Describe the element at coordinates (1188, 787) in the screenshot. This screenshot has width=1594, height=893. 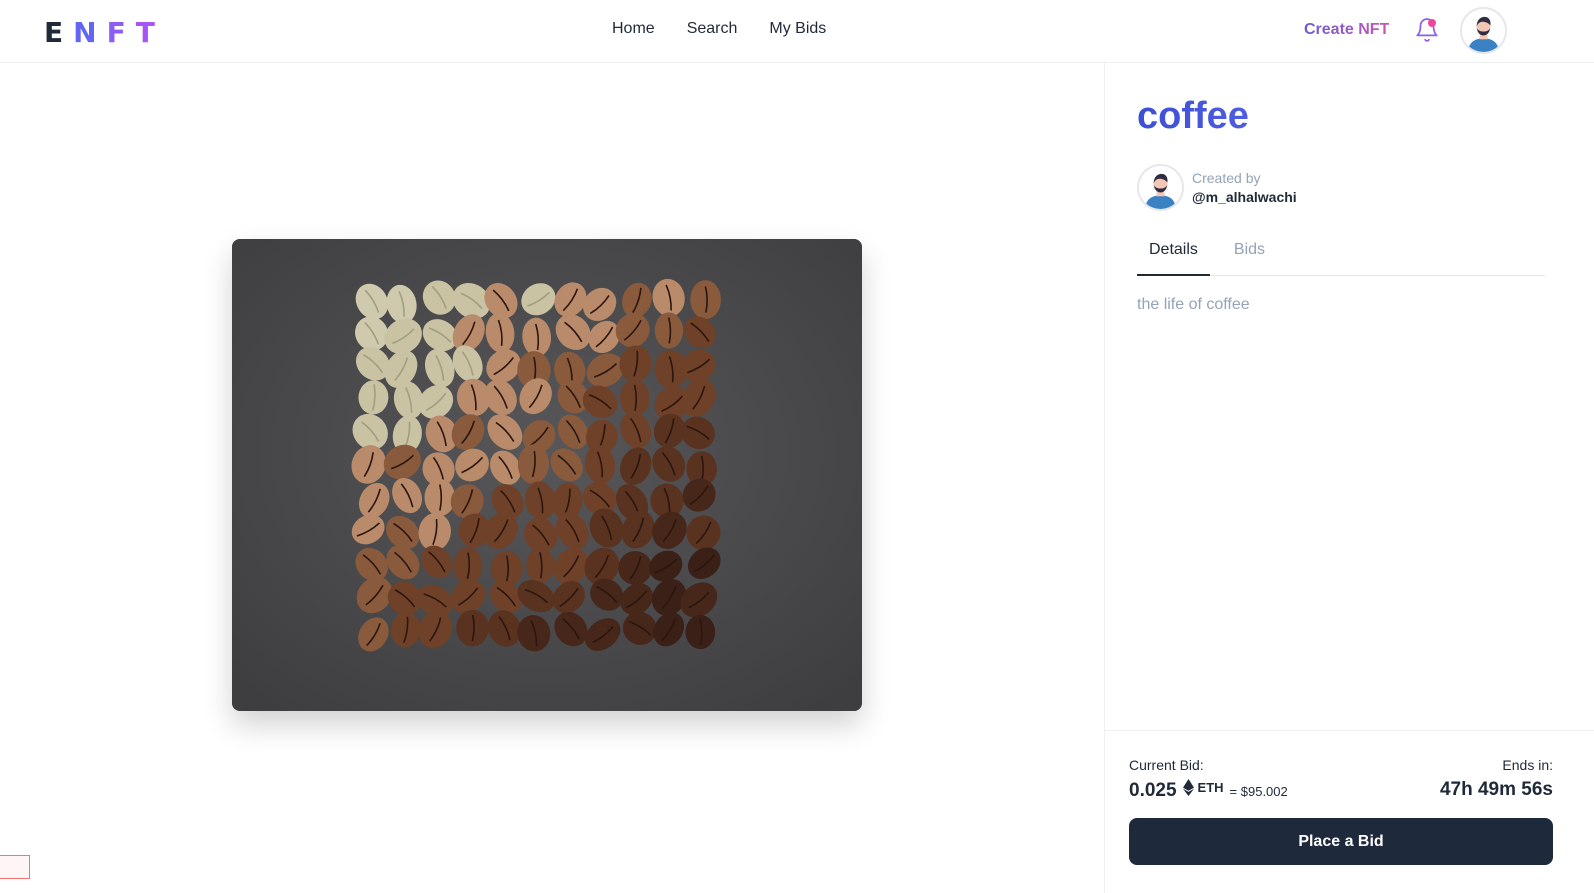
I see `ethereum-icon` at that location.